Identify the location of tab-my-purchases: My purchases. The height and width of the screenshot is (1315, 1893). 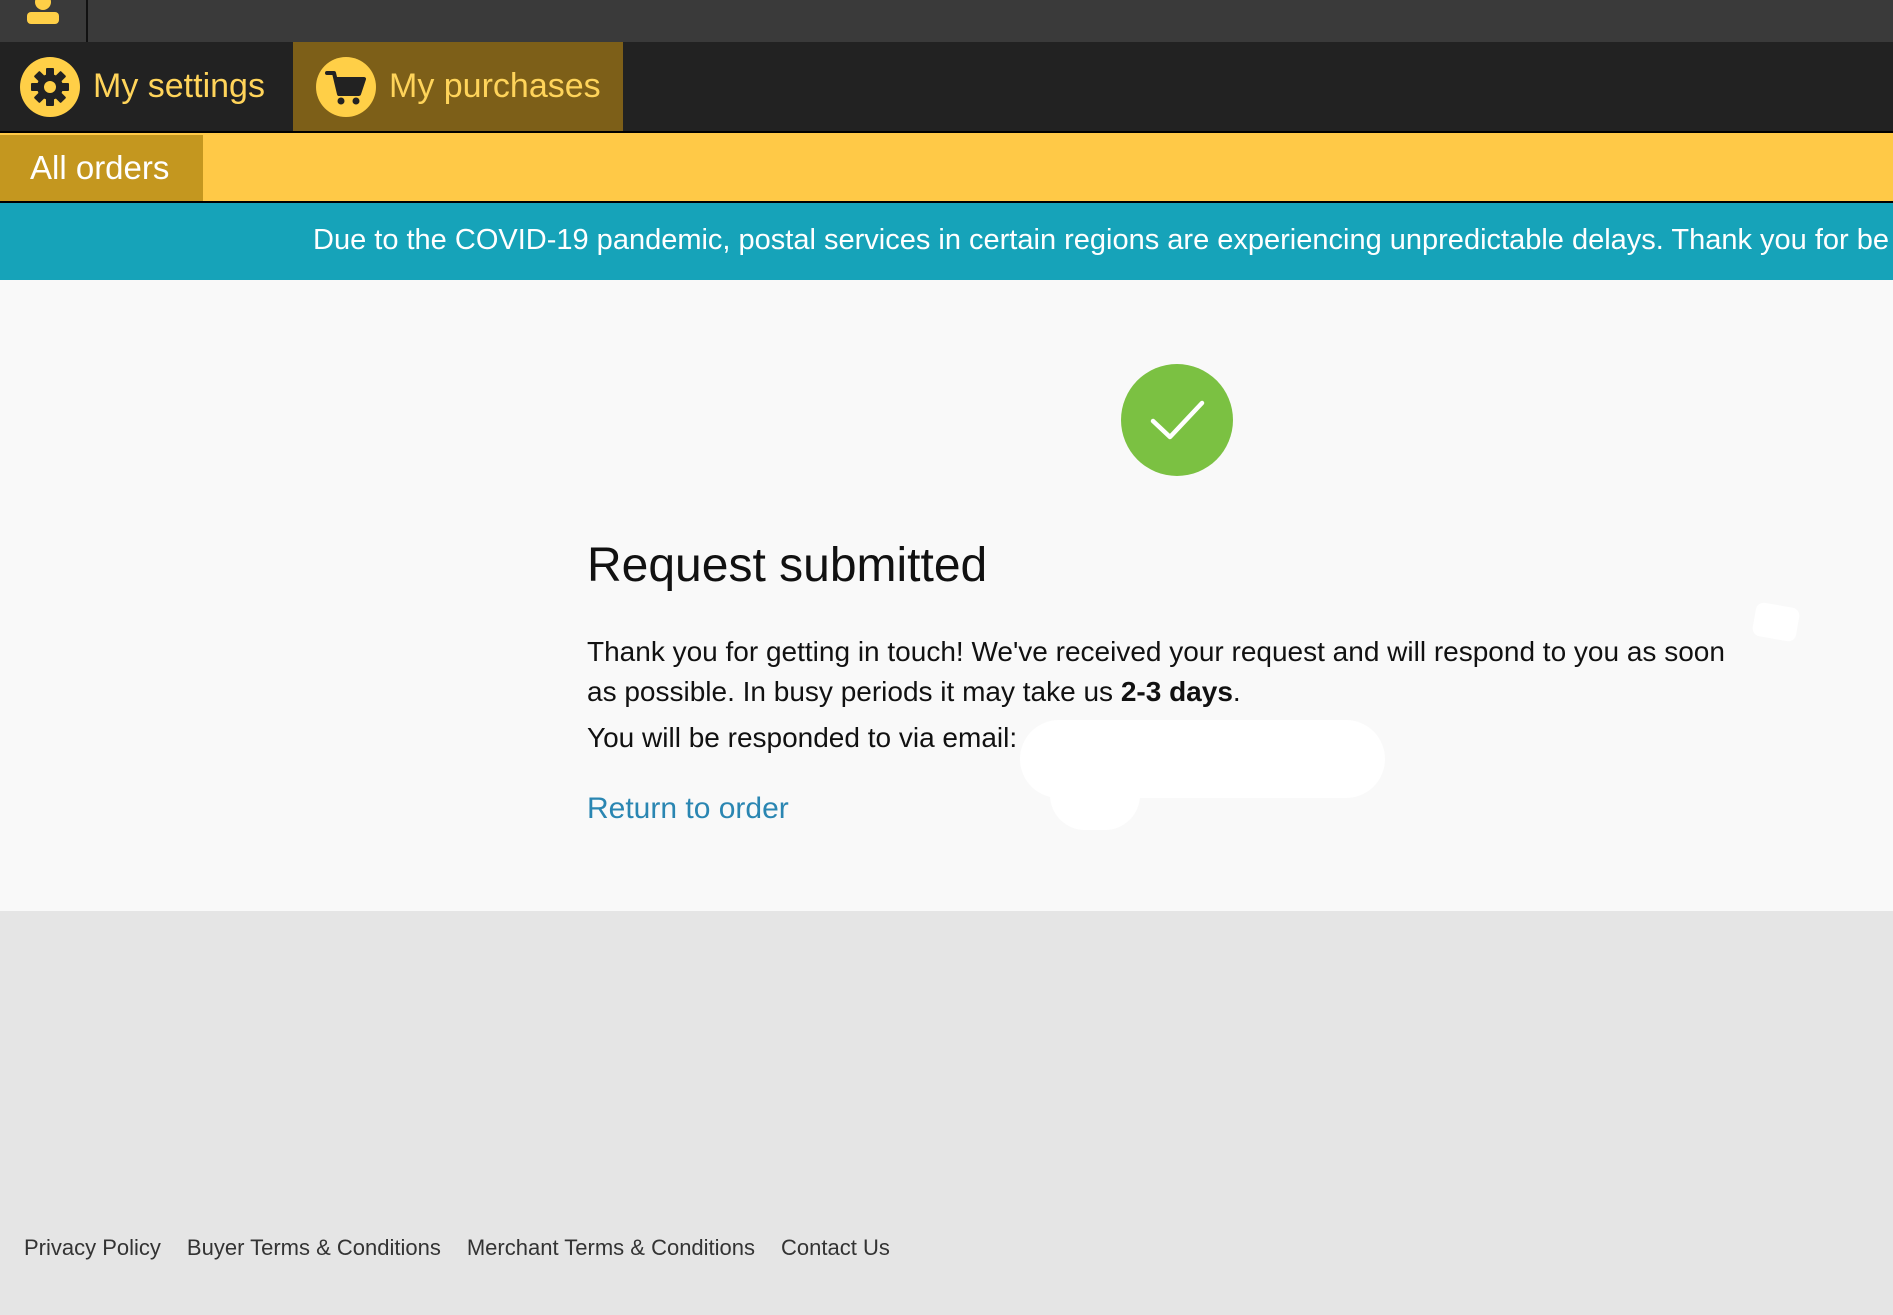
(458, 86).